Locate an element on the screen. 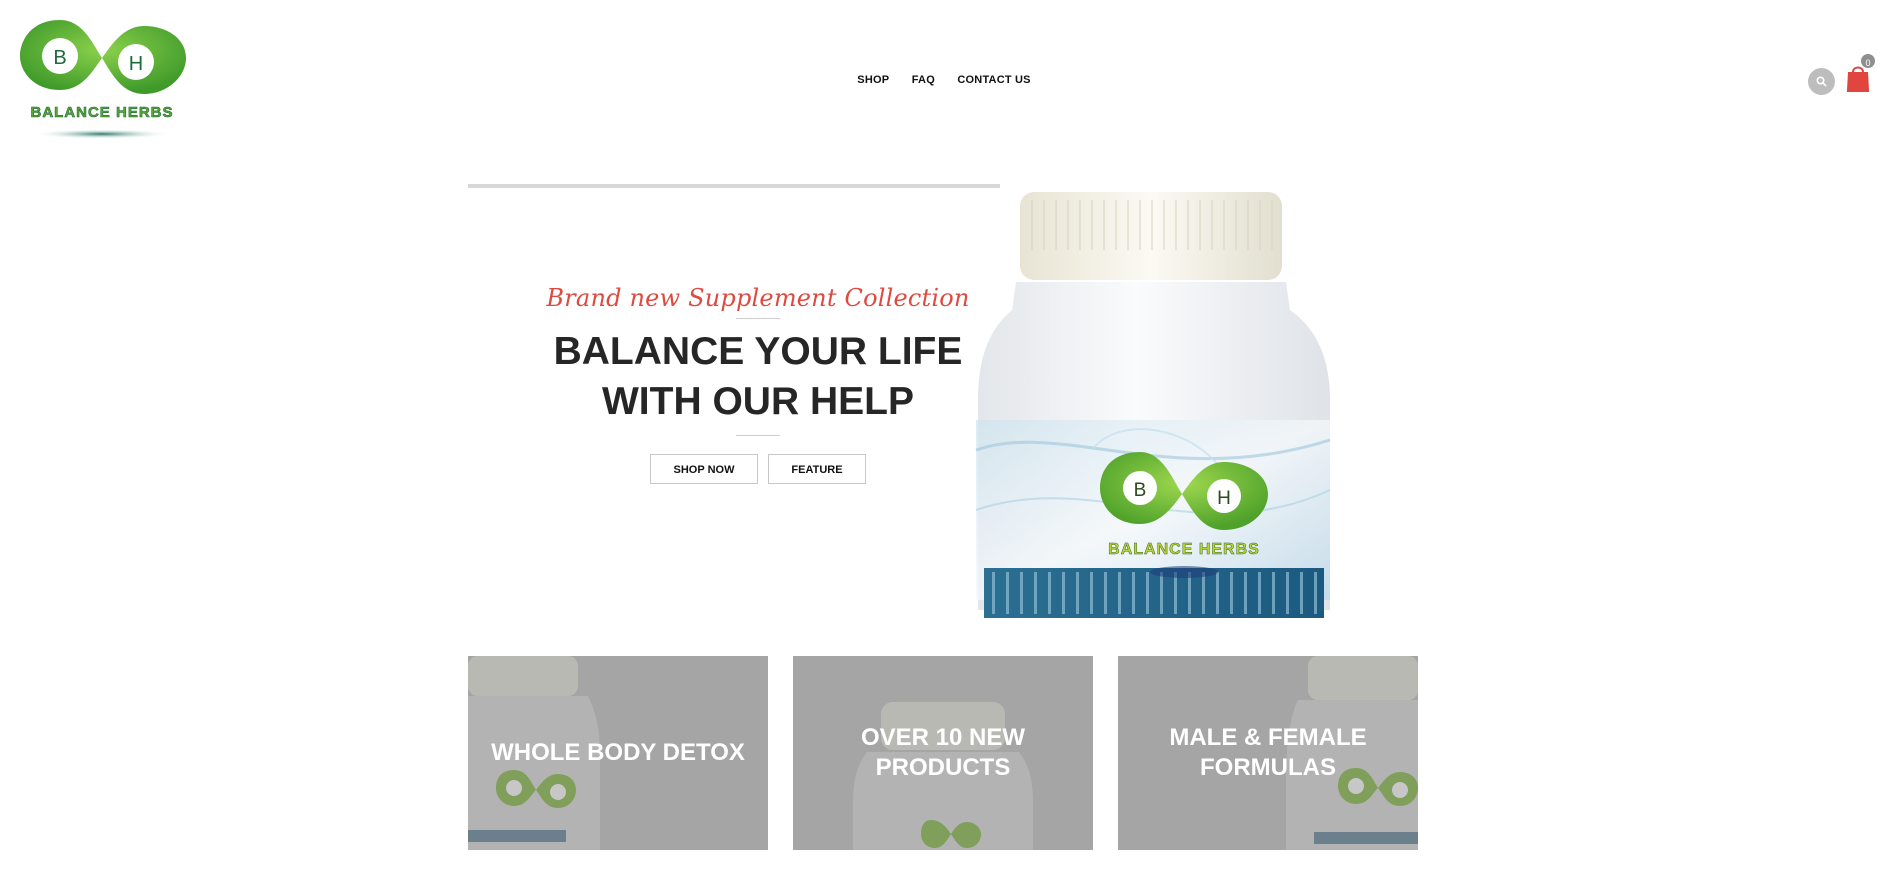 The height and width of the screenshot is (890, 1888). search-button is located at coordinates (1821, 81).